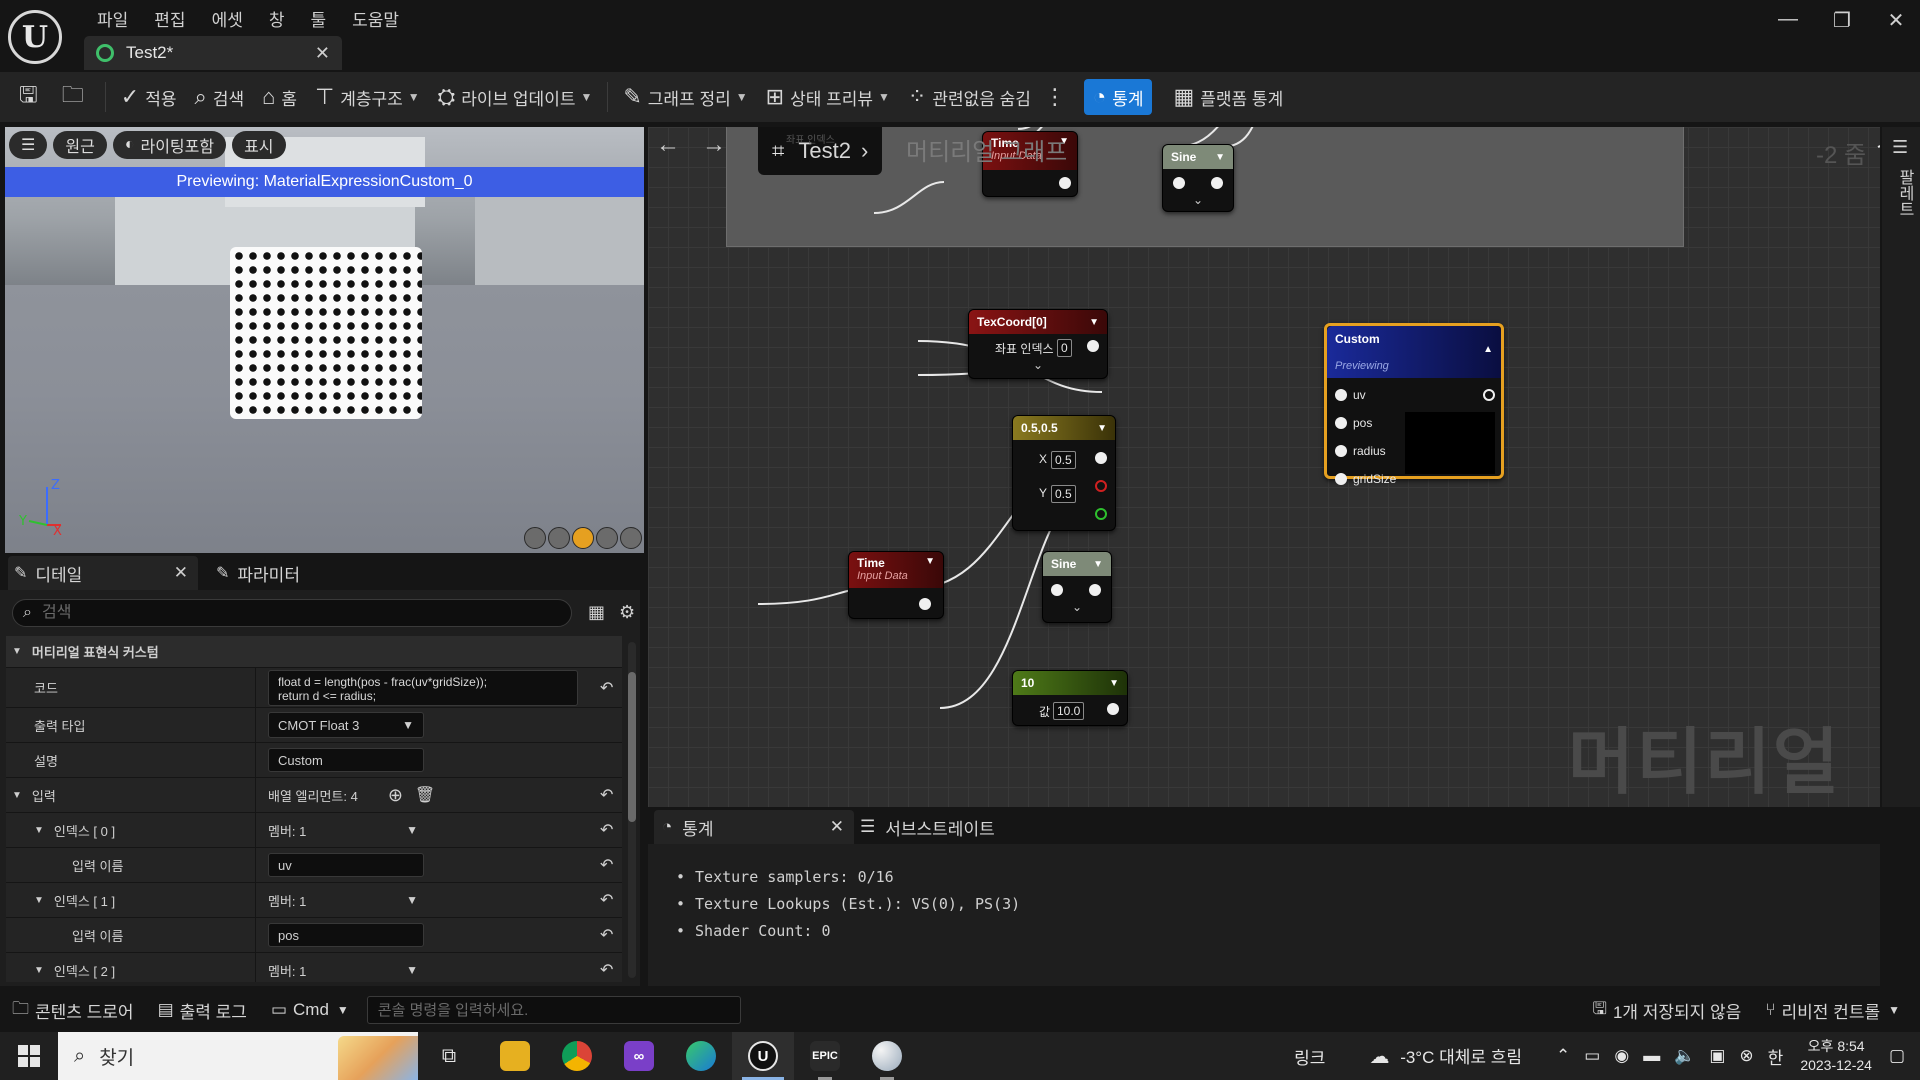 The height and width of the screenshot is (1080, 1920). I want to click on input-pin-uv, so click(1341, 395).